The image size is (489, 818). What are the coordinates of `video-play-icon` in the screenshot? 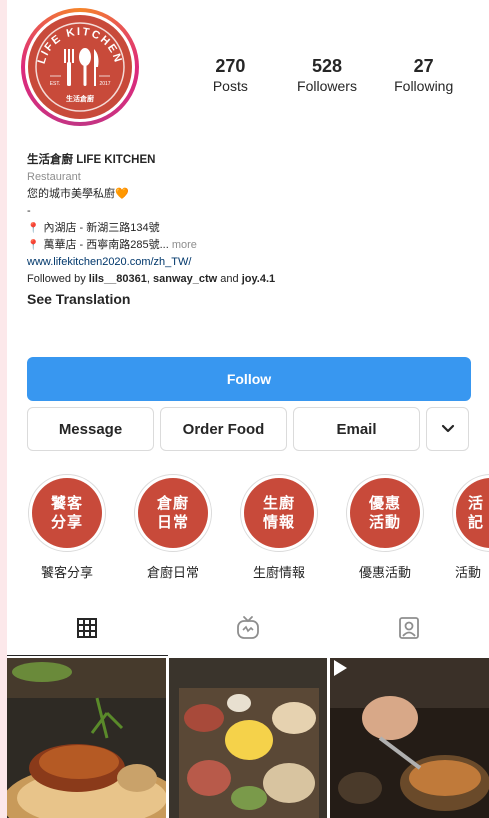 It's located at (341, 668).